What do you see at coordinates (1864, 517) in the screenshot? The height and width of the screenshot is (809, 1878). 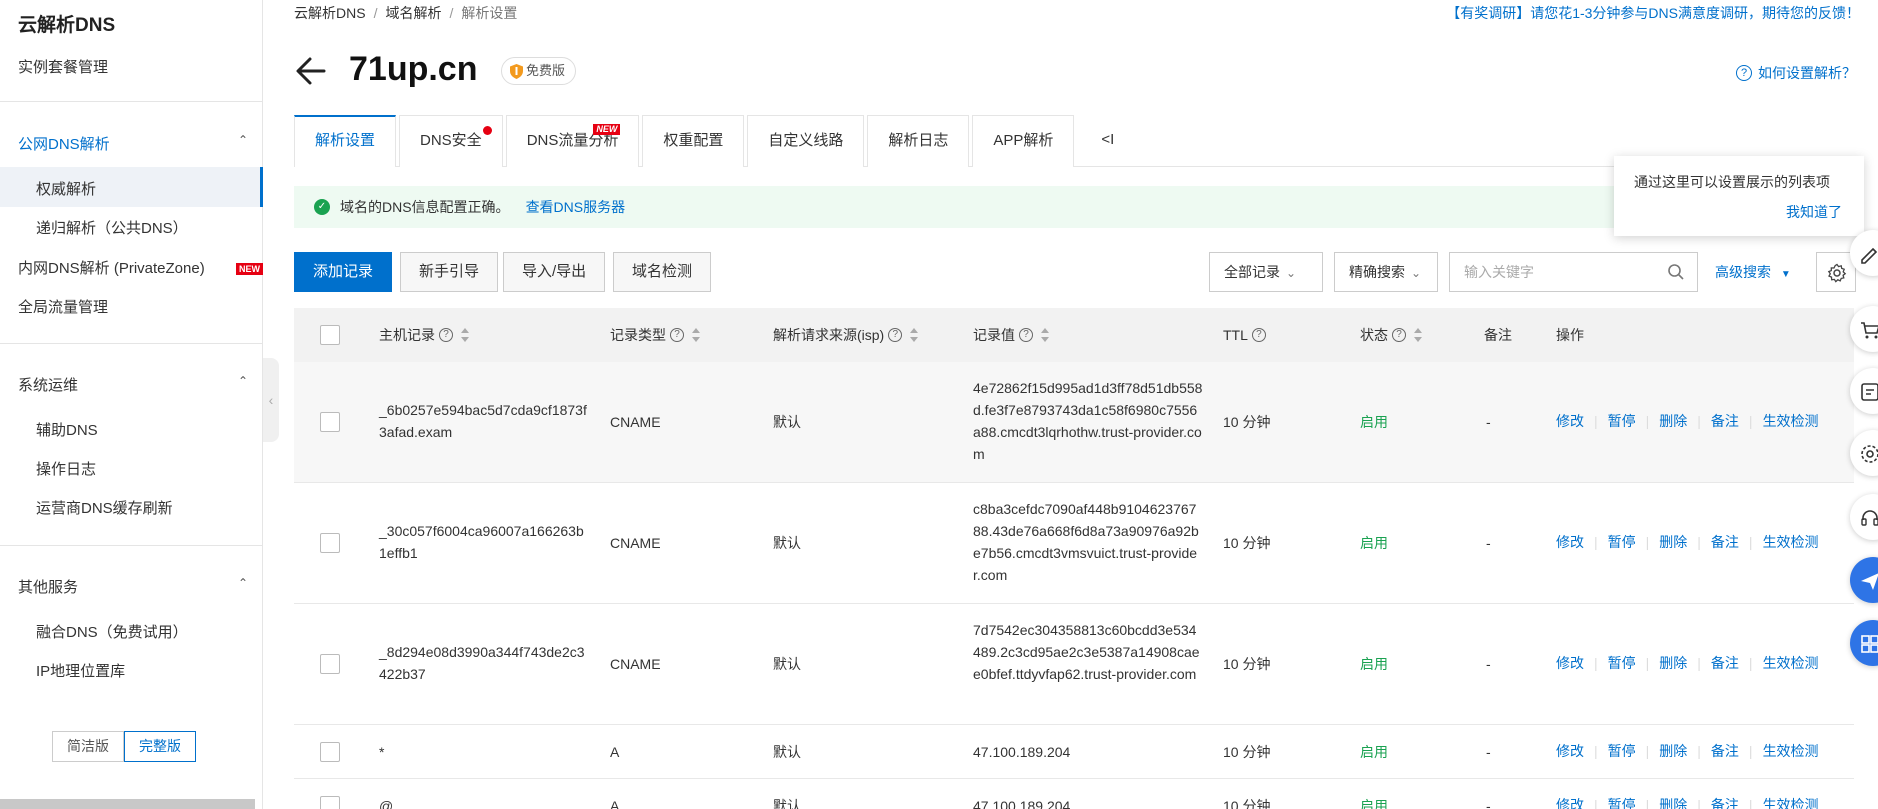 I see `support-float-button` at bounding box center [1864, 517].